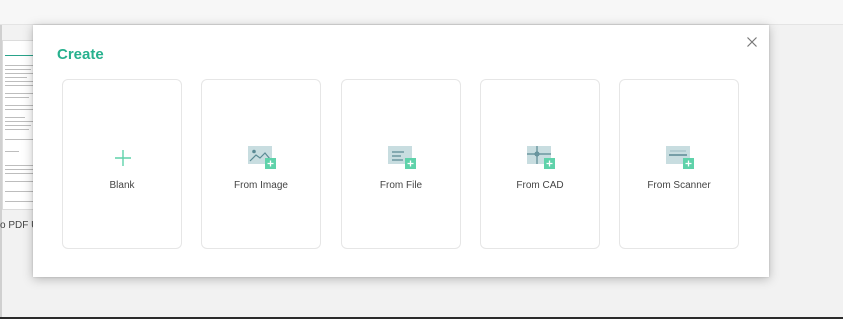 The image size is (843, 319). What do you see at coordinates (680, 158) in the screenshot?
I see `scanner-plus-icon` at bounding box center [680, 158].